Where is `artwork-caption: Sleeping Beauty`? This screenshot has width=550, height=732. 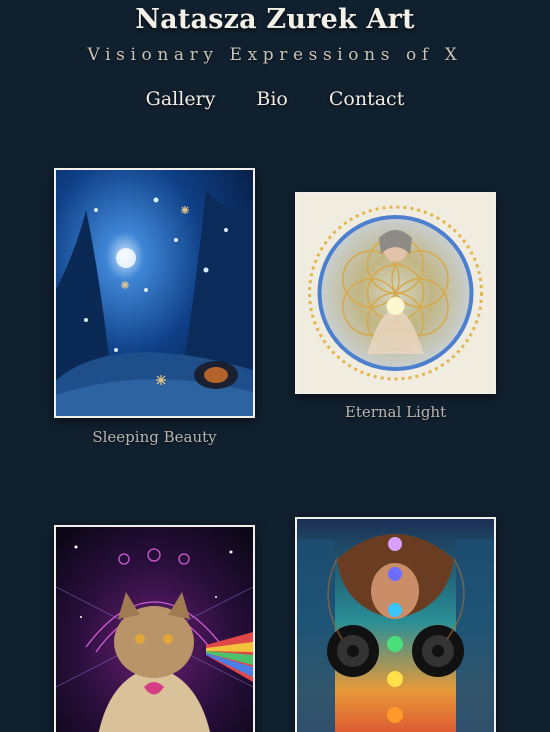
artwork-caption: Sleeping Beauty is located at coordinates (154, 437).